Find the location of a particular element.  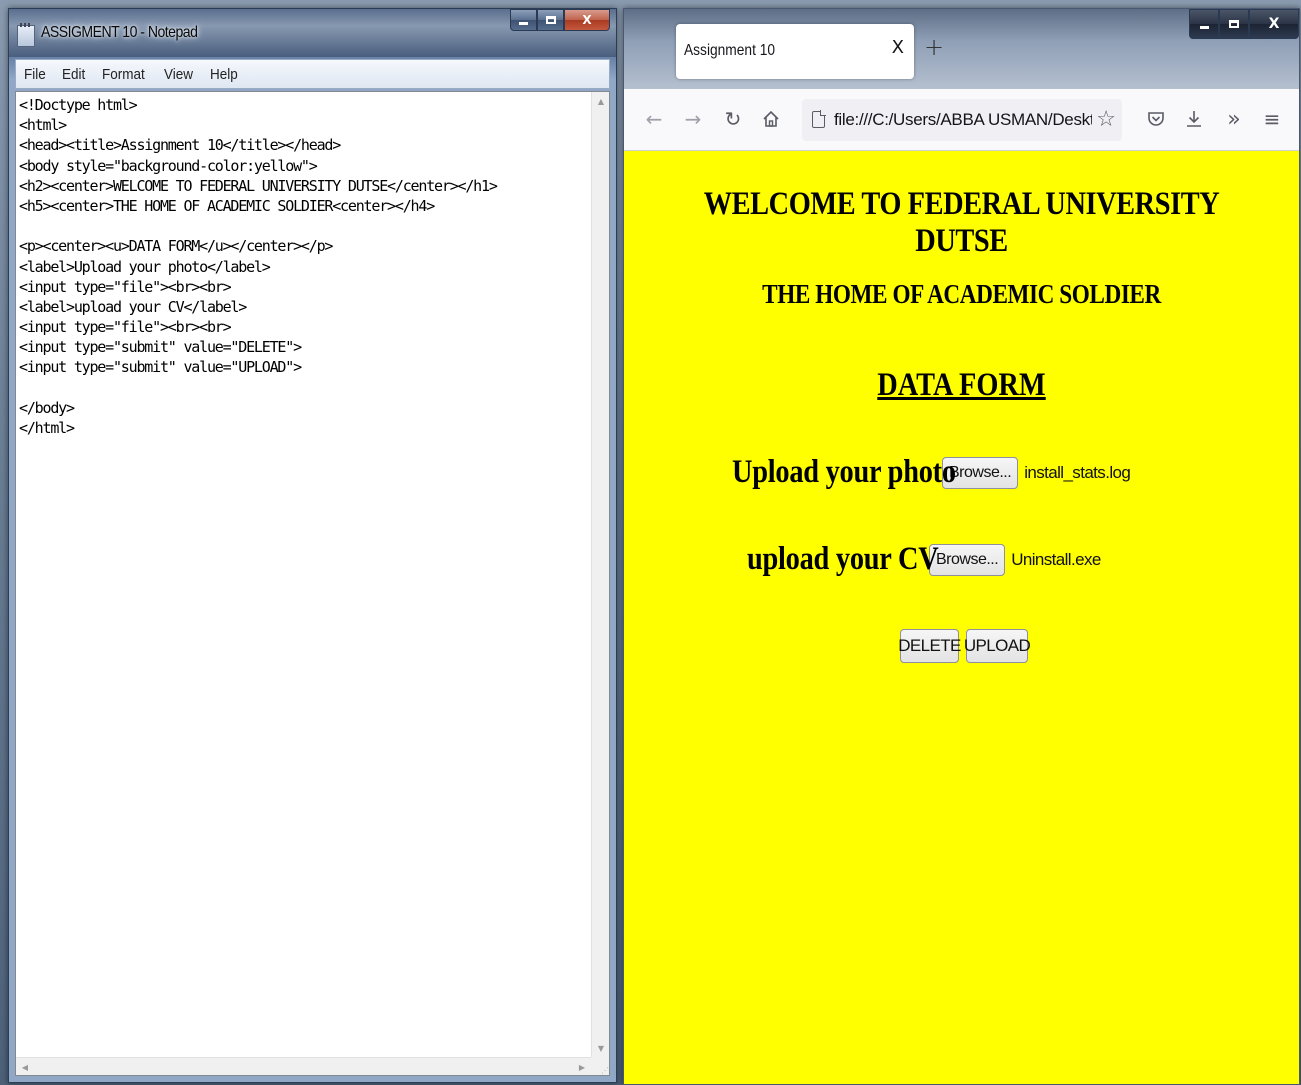

photo-file-name: install_stats.log is located at coordinates (1077, 472).